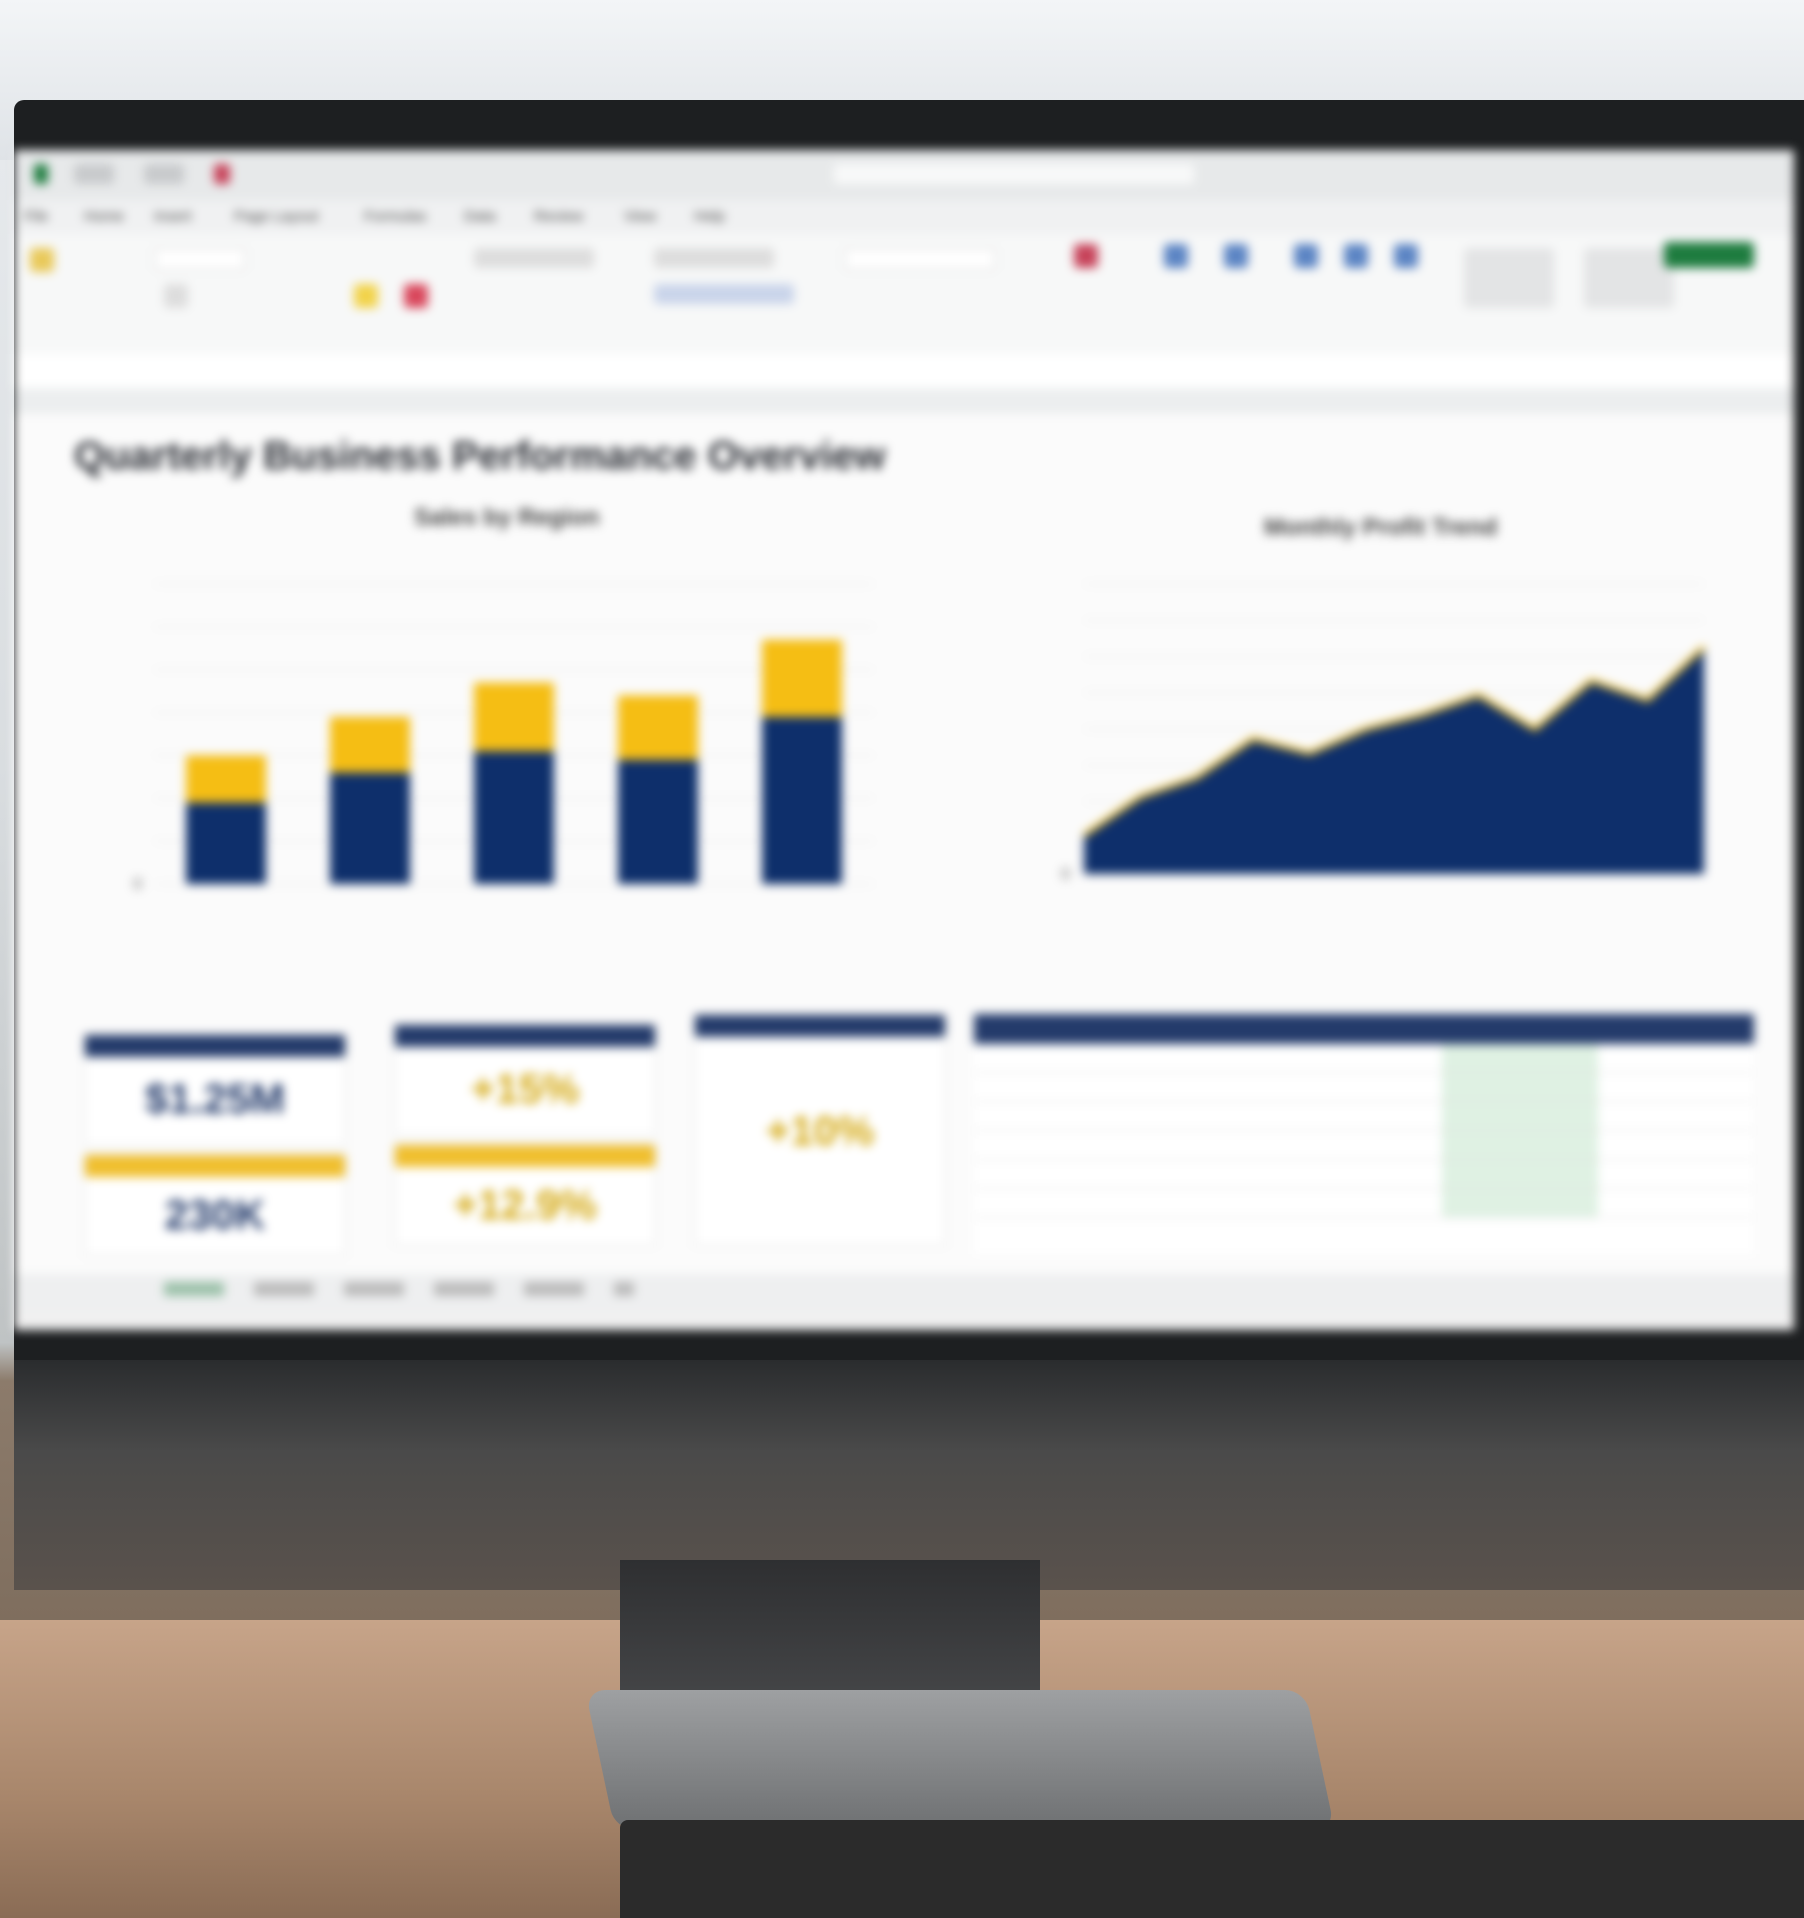 The width and height of the screenshot is (1804, 1918). I want to click on quick-access-save-icon, so click(94, 174).